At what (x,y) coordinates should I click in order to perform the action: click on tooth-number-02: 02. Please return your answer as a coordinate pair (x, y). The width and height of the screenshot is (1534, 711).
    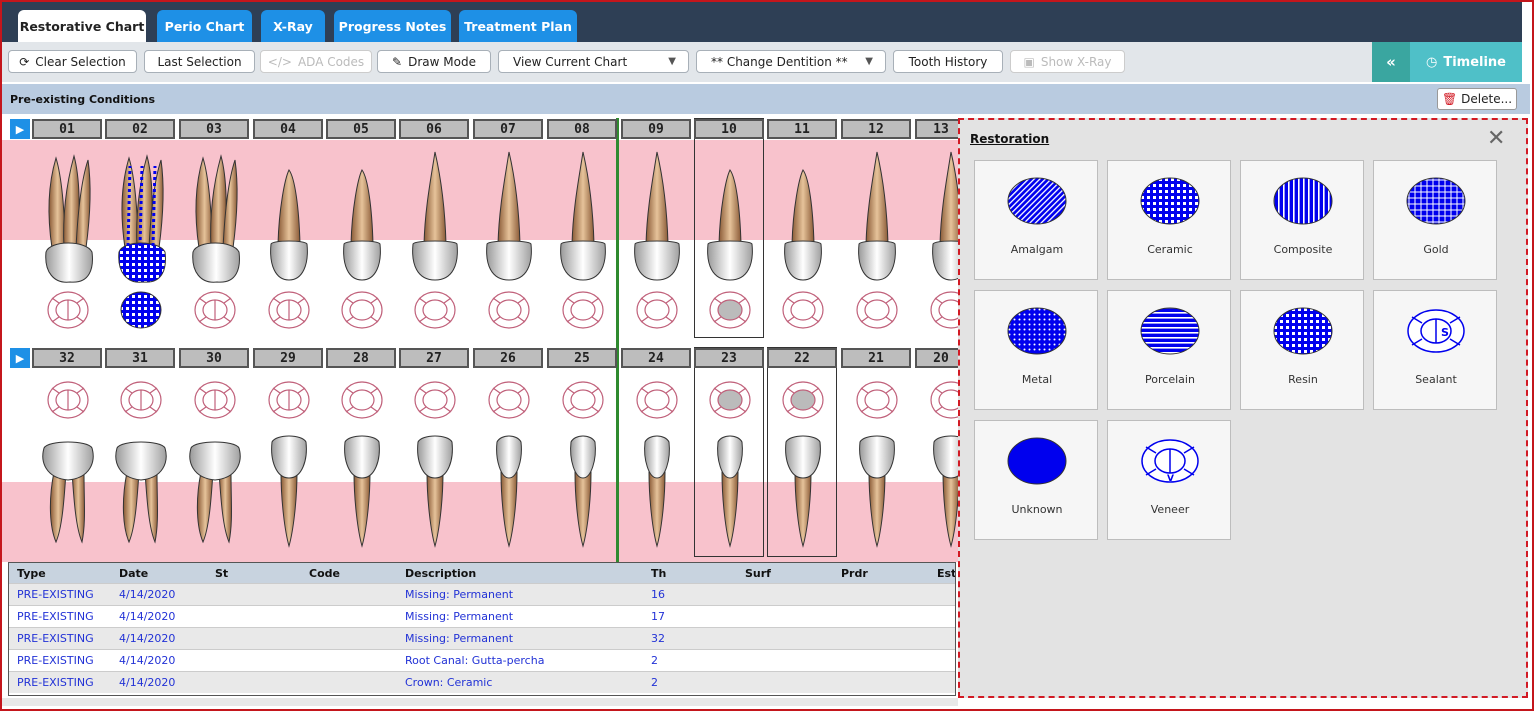
    Looking at the image, I should click on (140, 129).